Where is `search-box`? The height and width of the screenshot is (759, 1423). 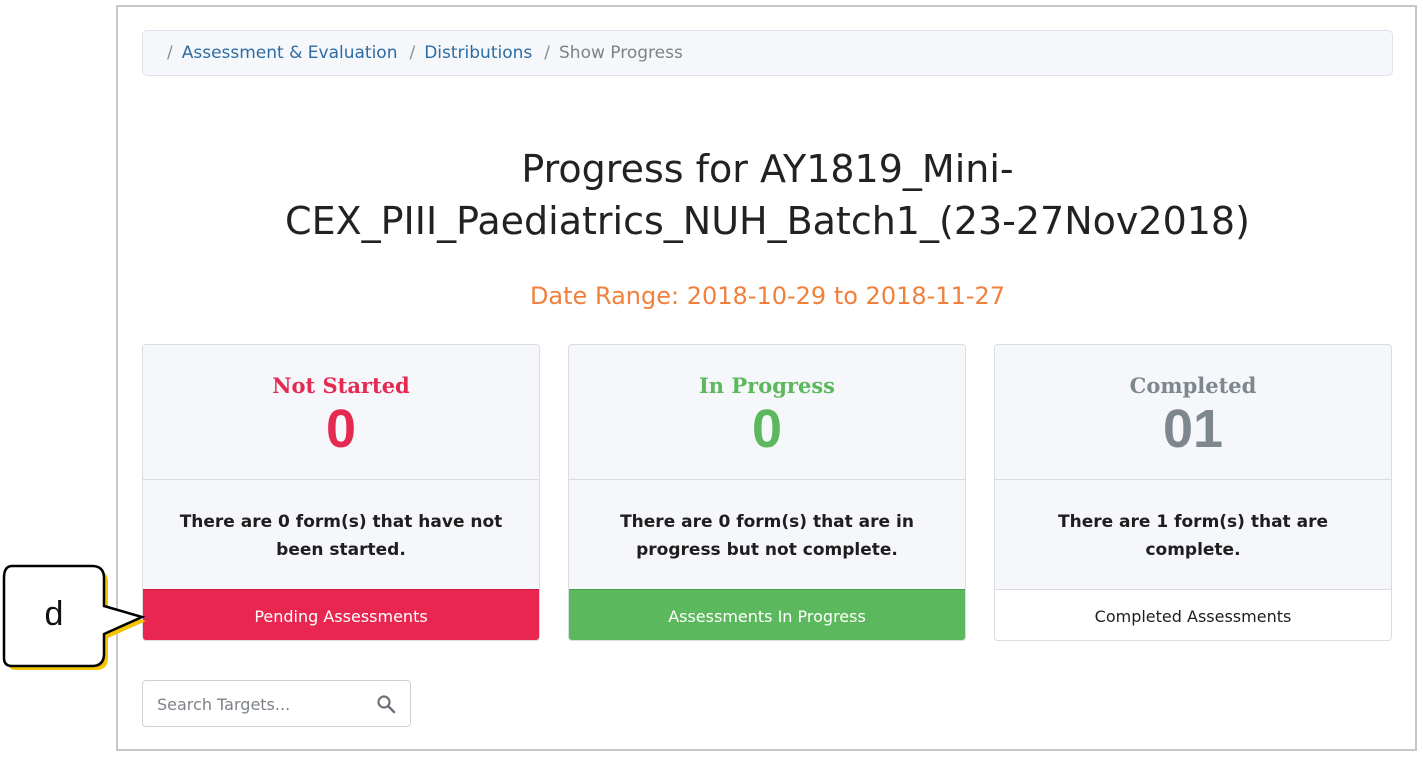
search-box is located at coordinates (276, 704).